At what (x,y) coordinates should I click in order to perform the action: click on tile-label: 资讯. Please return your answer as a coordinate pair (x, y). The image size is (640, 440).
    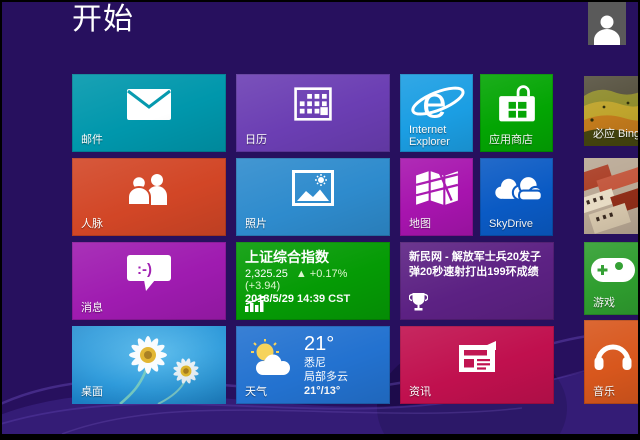
    Looking at the image, I should click on (420, 392).